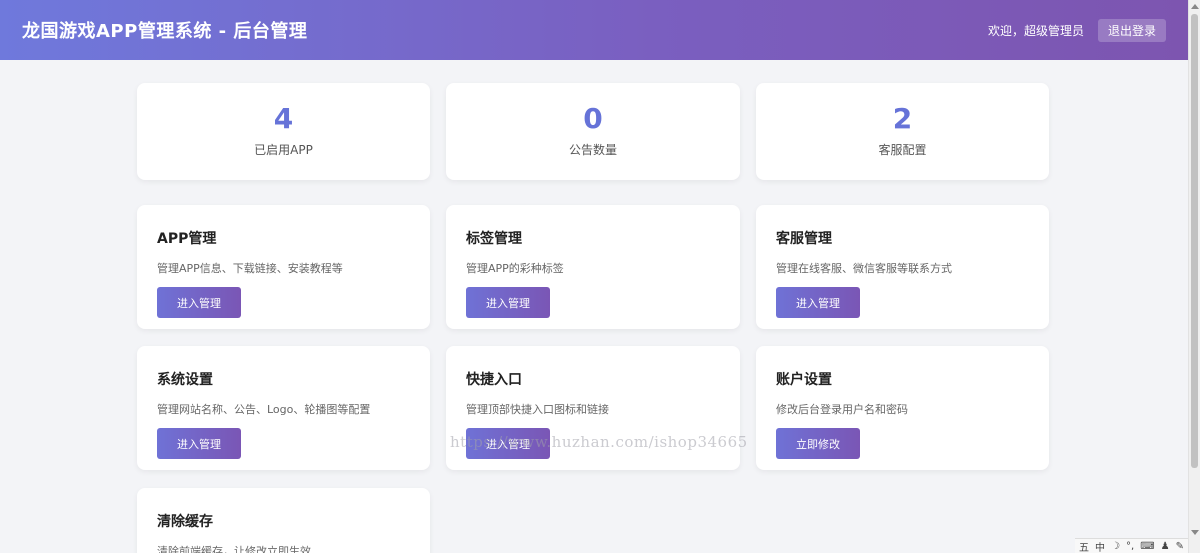  I want to click on stat-card-apps: 4 已启用APP, so click(283, 131).